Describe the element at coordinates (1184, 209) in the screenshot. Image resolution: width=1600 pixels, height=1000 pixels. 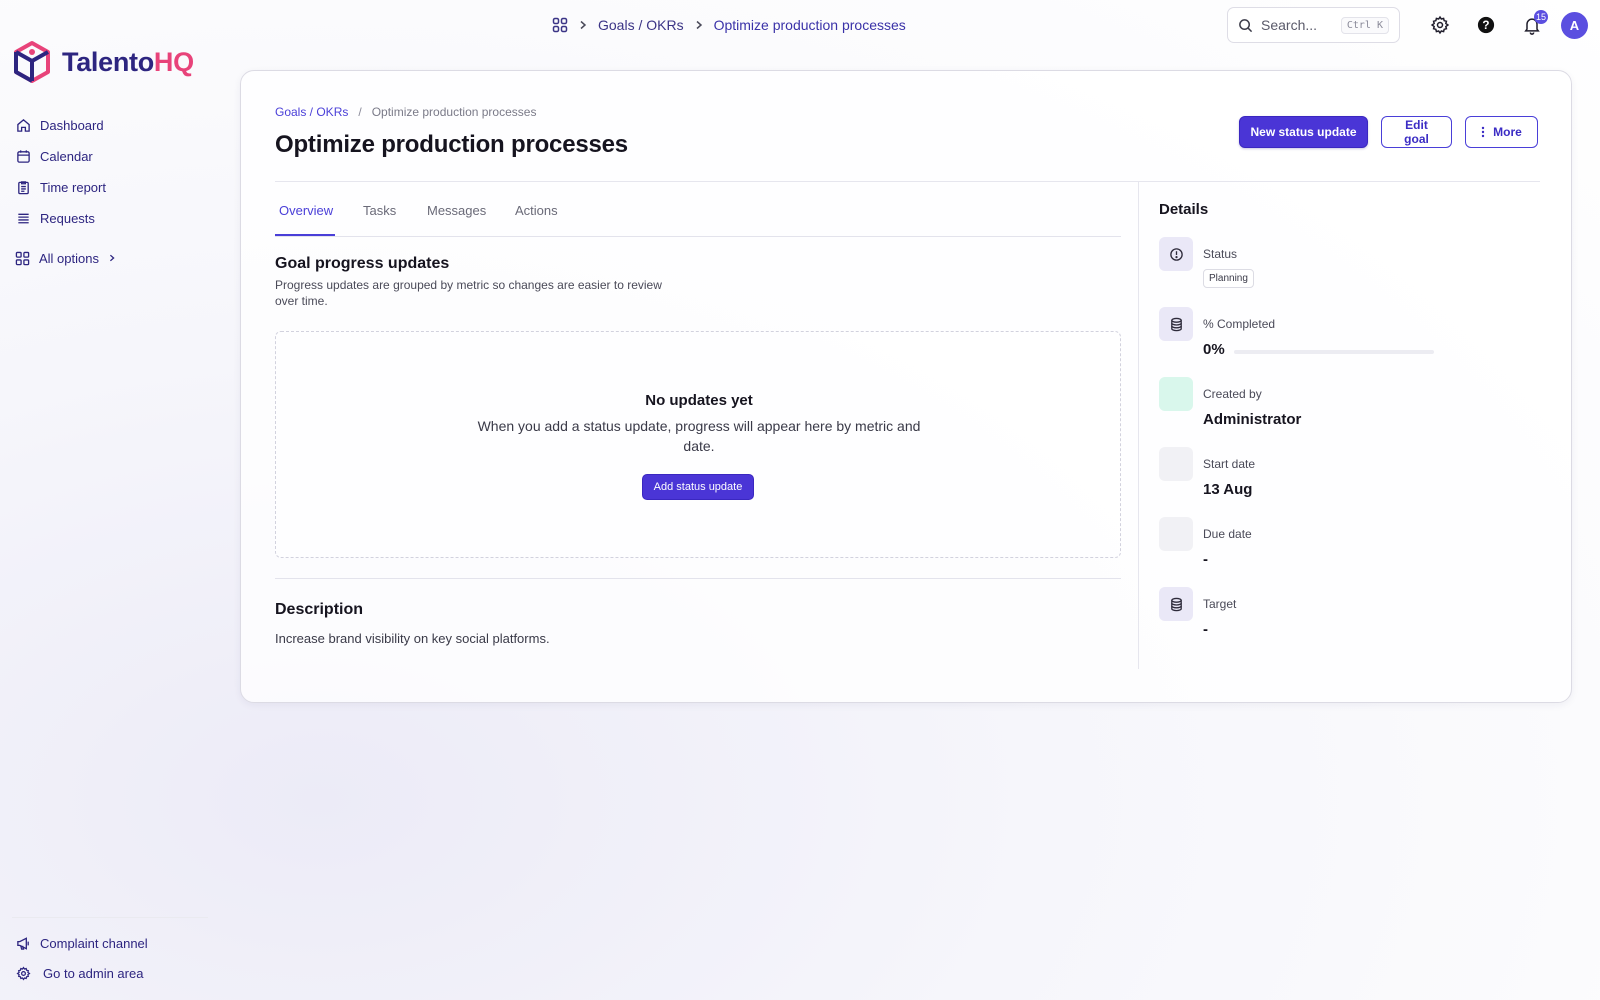
I see `details-title: Details` at that location.